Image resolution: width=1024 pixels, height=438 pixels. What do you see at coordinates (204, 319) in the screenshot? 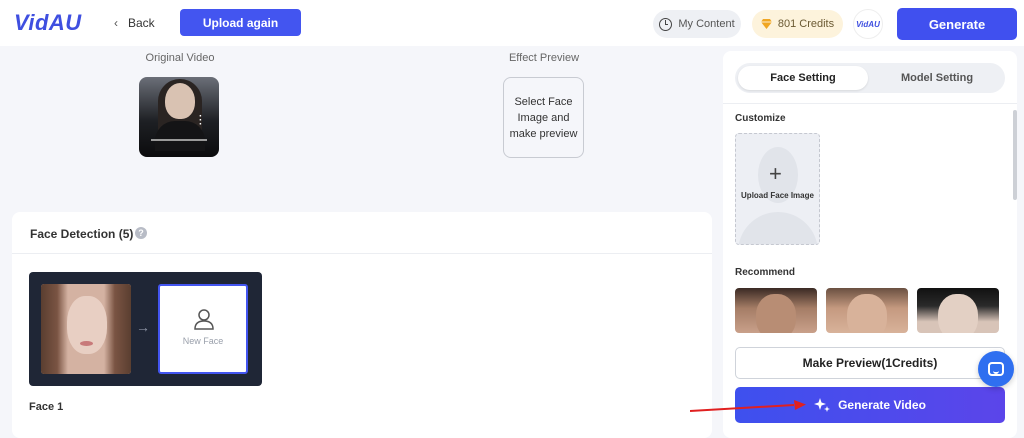
I see `user-icon` at bounding box center [204, 319].